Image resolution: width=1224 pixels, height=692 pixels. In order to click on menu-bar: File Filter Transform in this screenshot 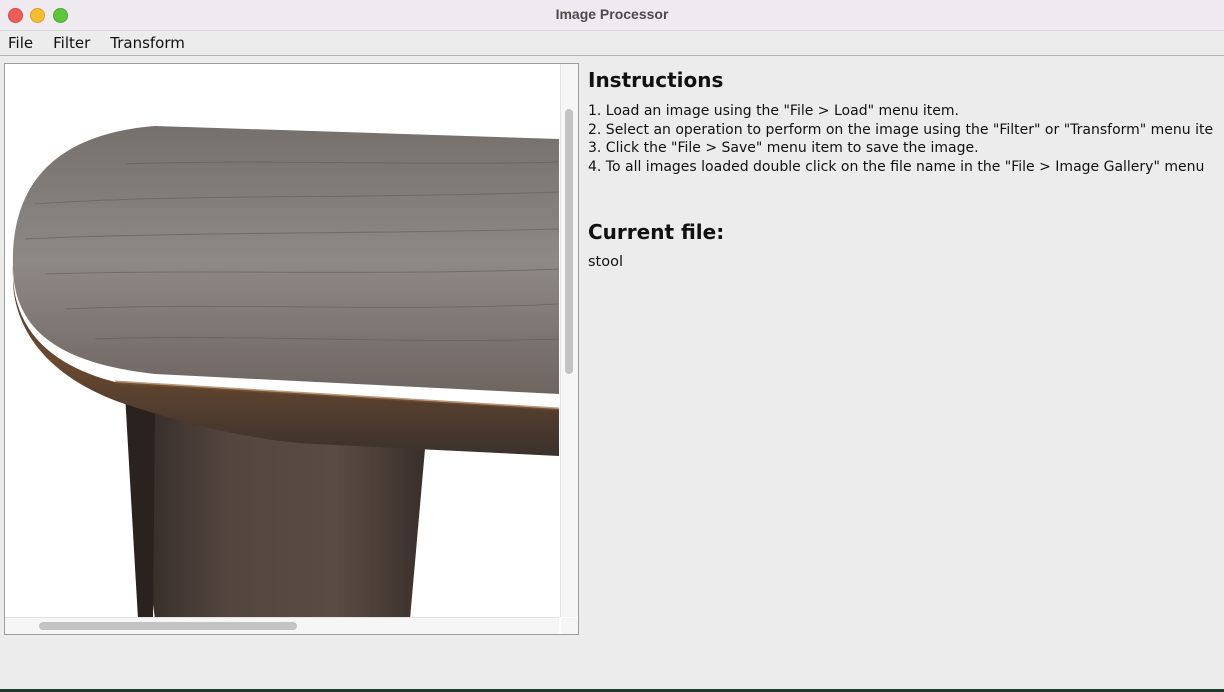, I will do `click(612, 43)`.